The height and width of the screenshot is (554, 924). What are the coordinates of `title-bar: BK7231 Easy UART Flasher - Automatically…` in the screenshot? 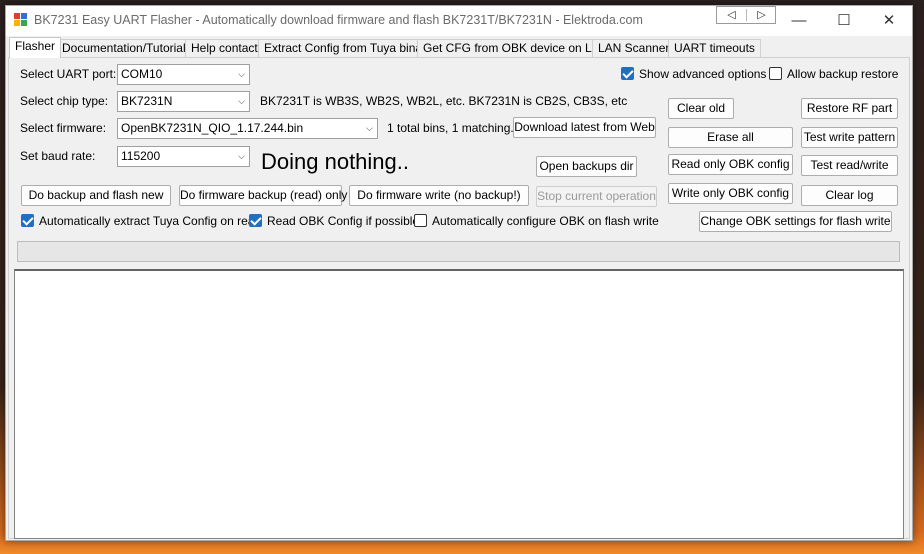 It's located at (459, 21).